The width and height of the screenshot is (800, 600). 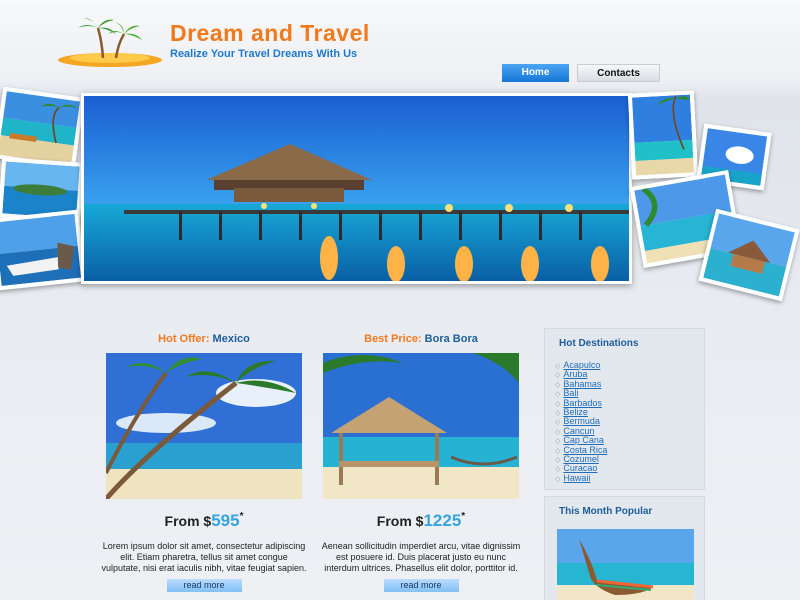 I want to click on destination-link: Hawaii, so click(x=576, y=478).